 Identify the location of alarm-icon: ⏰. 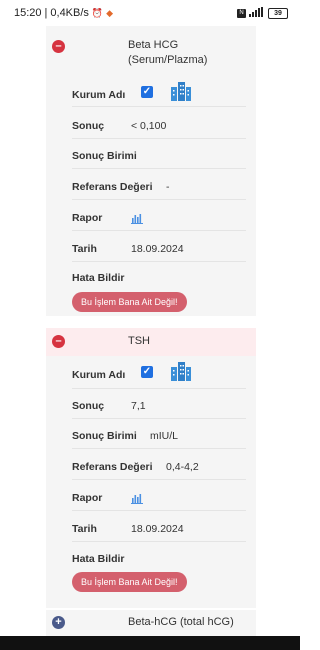
(97, 12).